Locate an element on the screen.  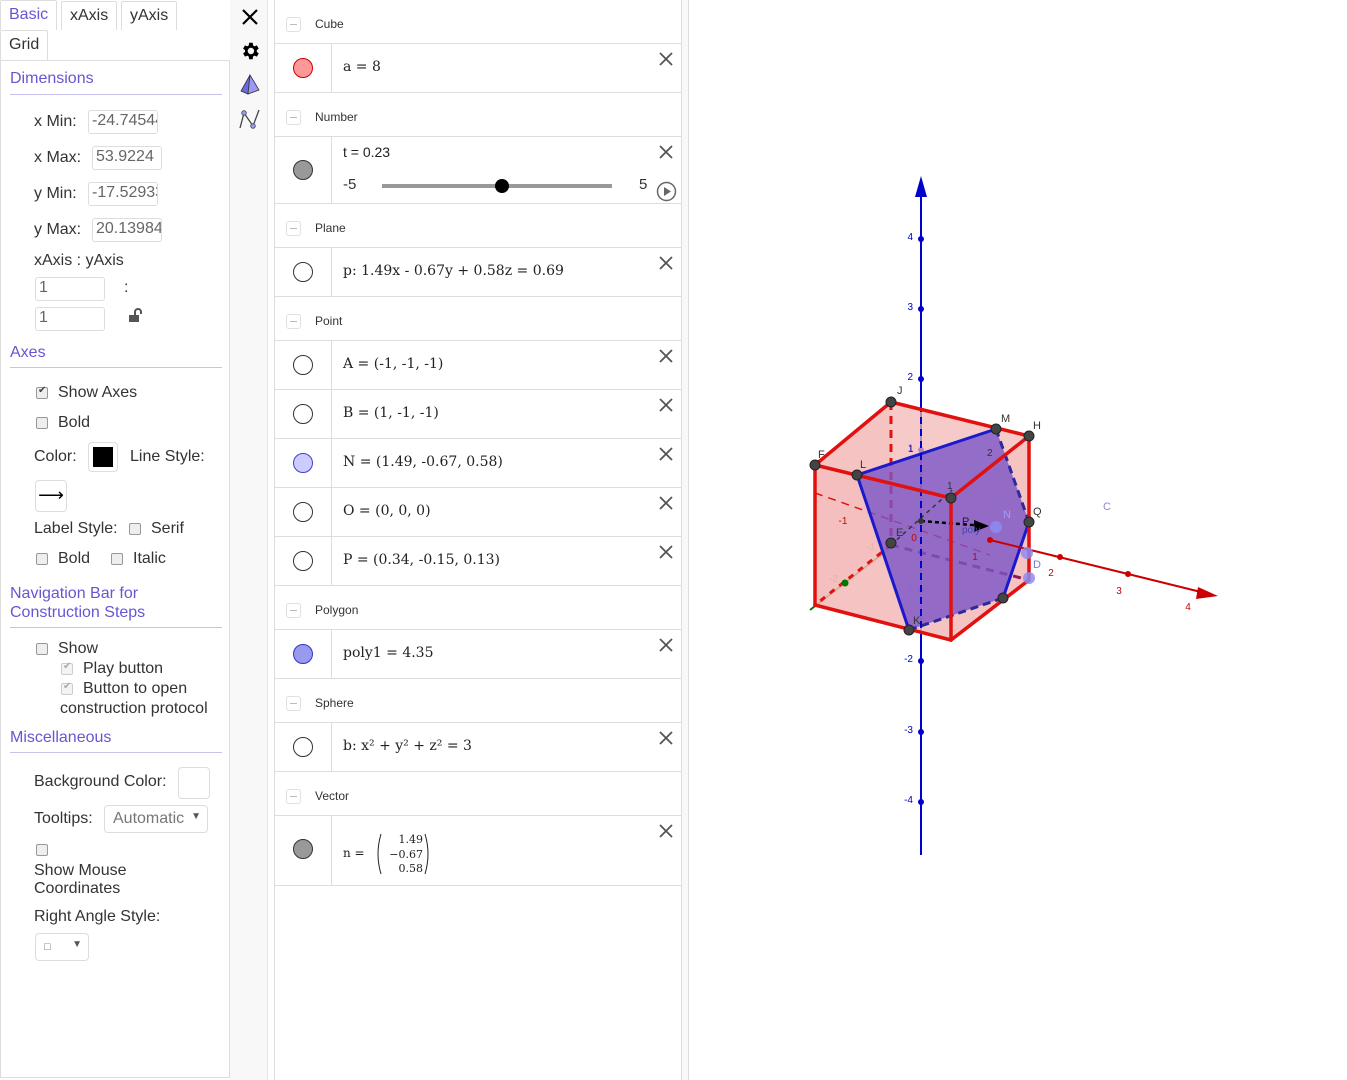
algebra-item: b: x² + y² + z² = 3 is located at coordinates (478, 747).